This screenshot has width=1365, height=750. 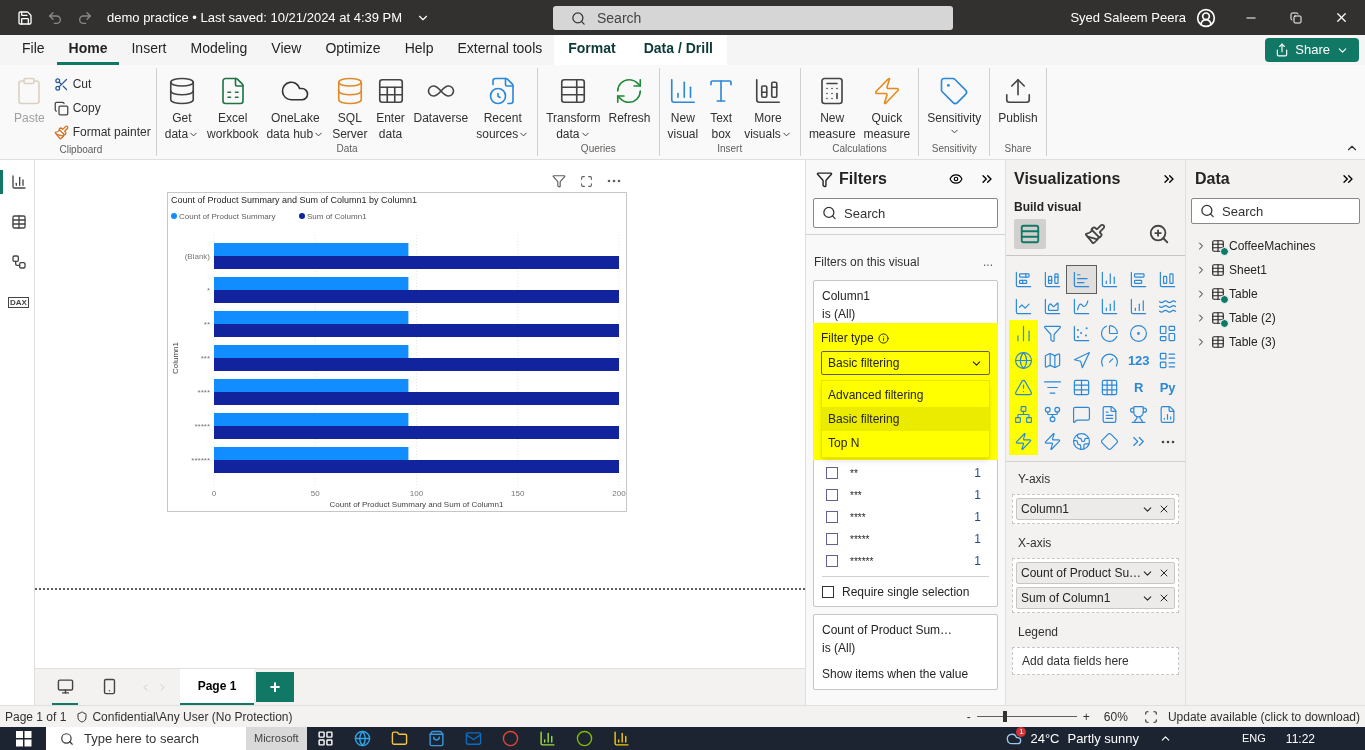 I want to click on taskbar-app: Microsoft, so click(x=276, y=738).